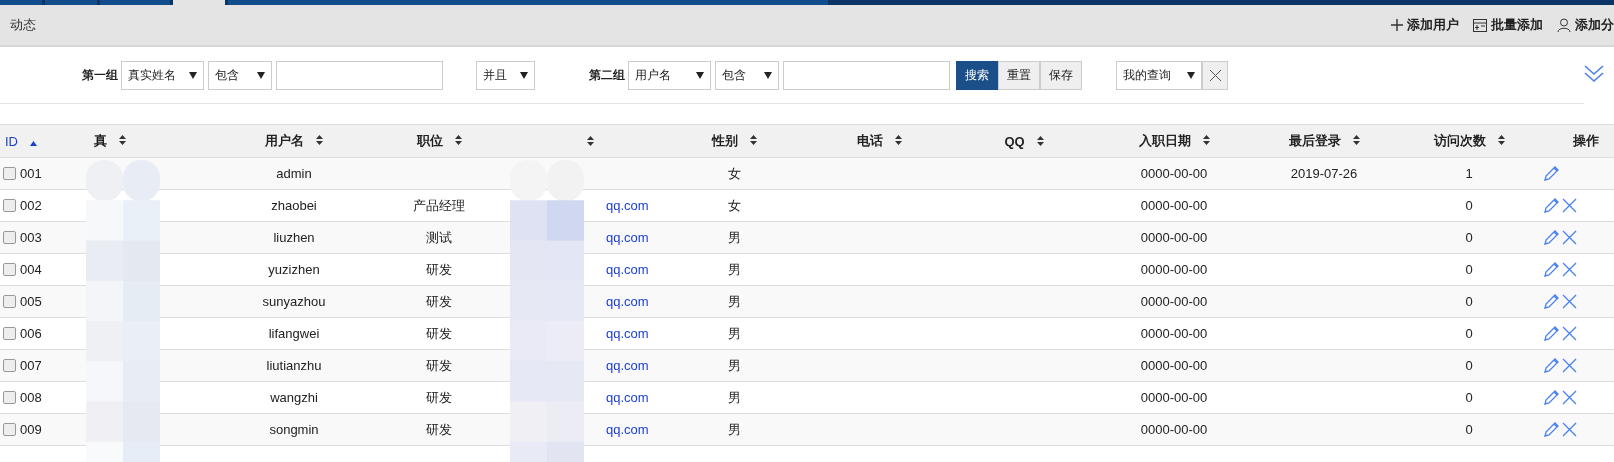 This screenshot has width=1614, height=462. I want to click on id-cell: 006, so click(31, 333).